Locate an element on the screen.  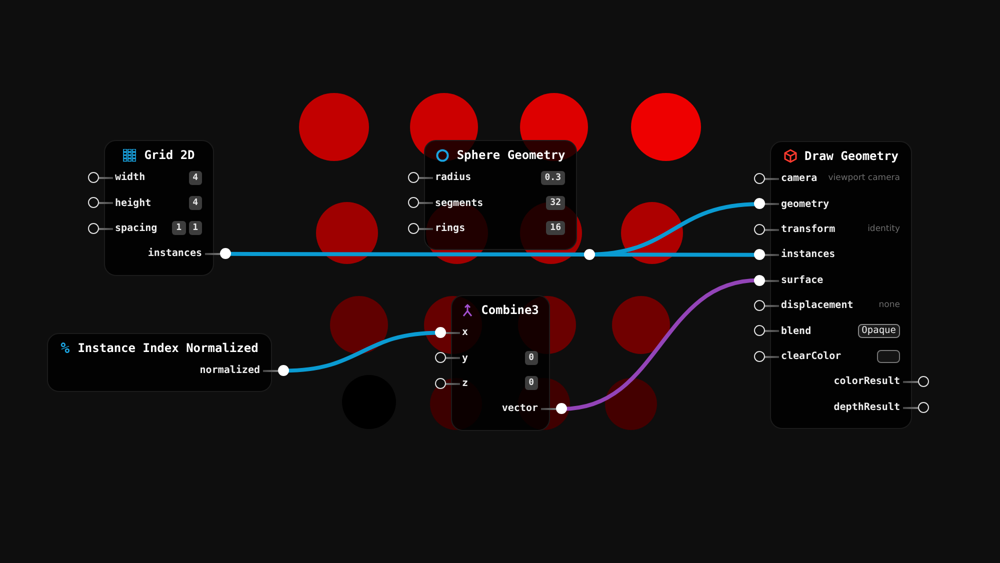
input-label: spacing is located at coordinates (136, 229).